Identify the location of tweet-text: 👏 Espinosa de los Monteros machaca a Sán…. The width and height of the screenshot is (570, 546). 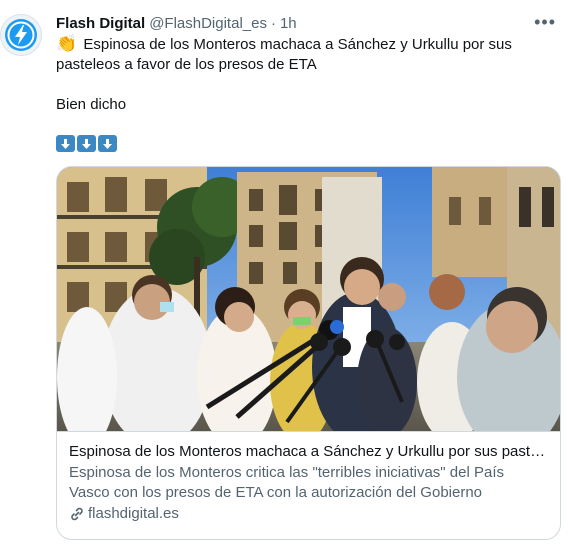
(306, 74).